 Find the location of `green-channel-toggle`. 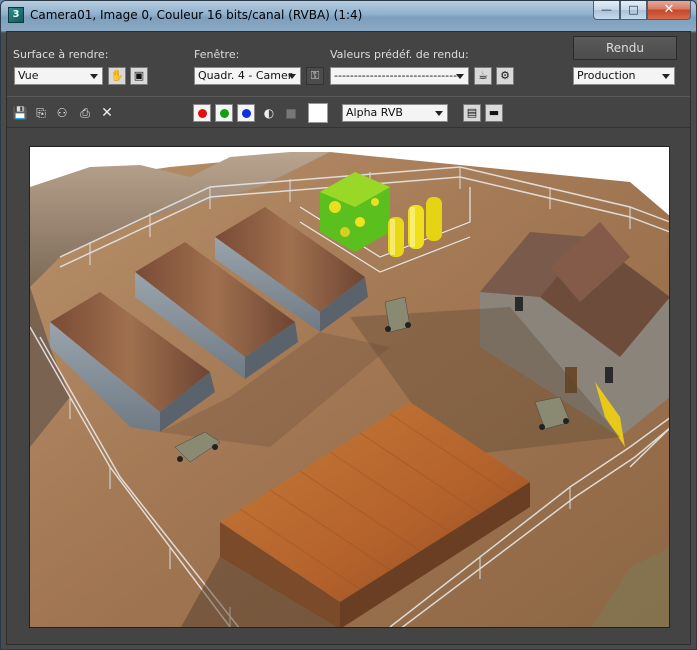

green-channel-toggle is located at coordinates (224, 113).